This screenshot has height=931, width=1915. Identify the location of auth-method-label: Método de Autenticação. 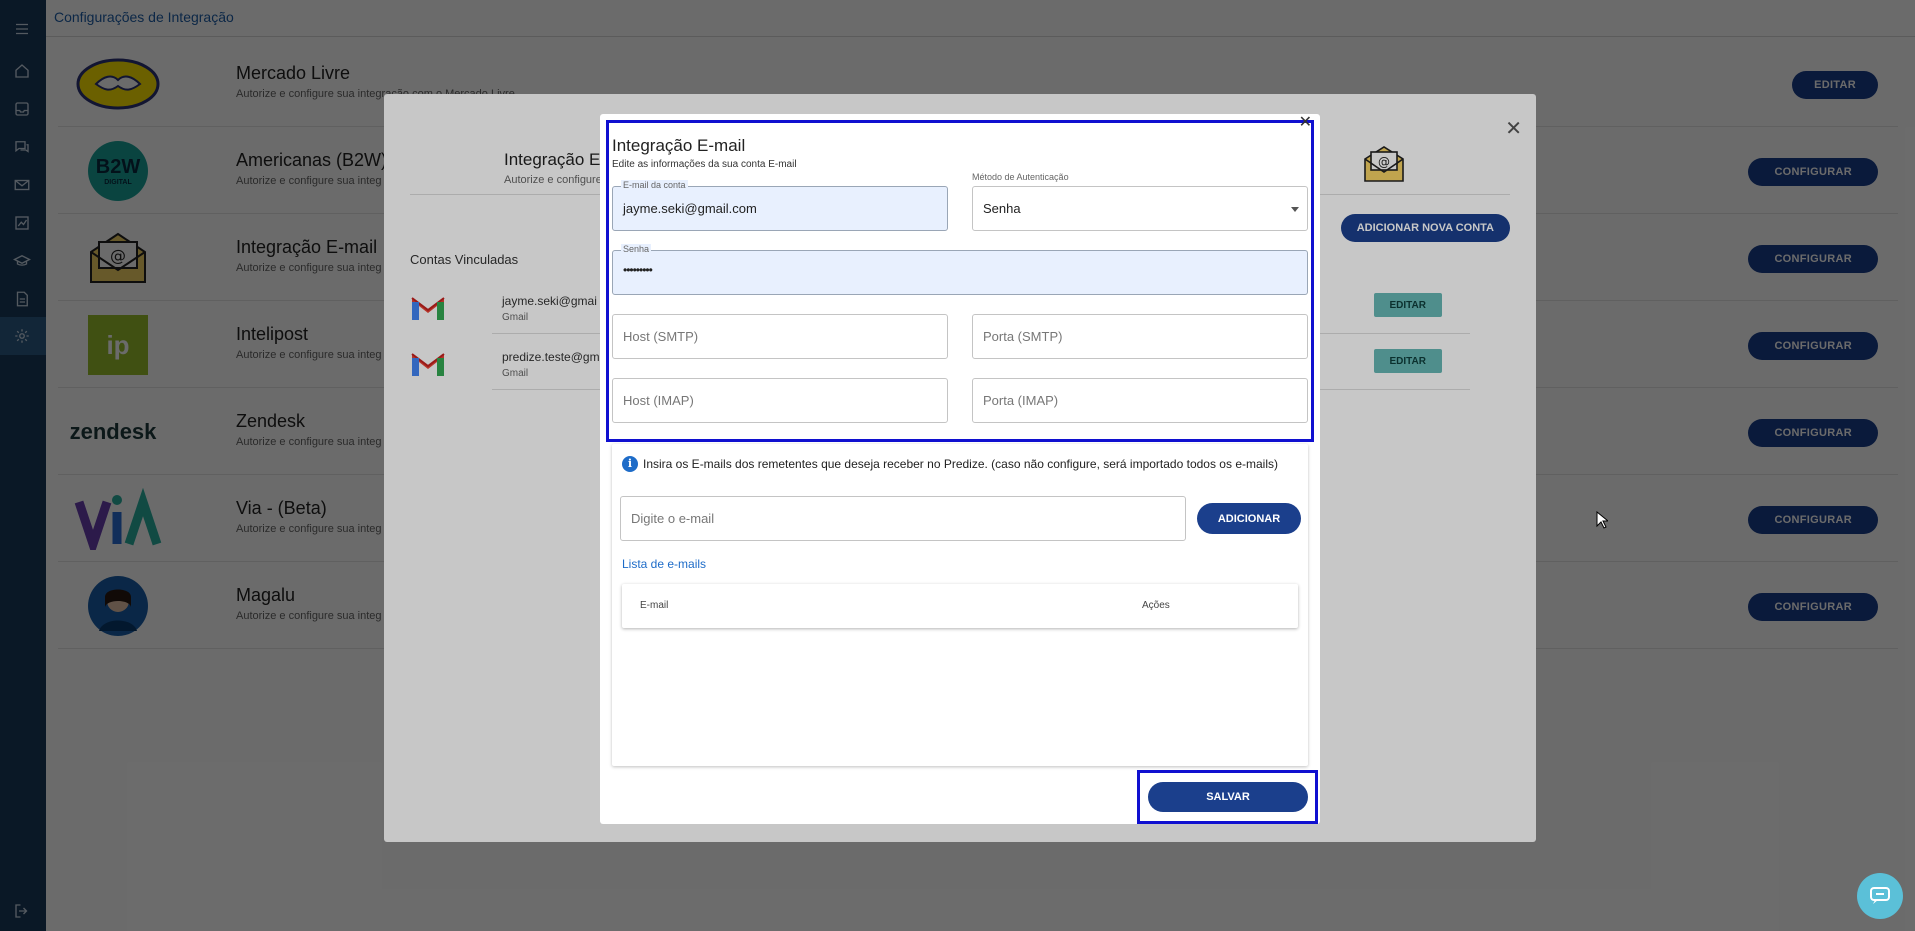
(1020, 177).